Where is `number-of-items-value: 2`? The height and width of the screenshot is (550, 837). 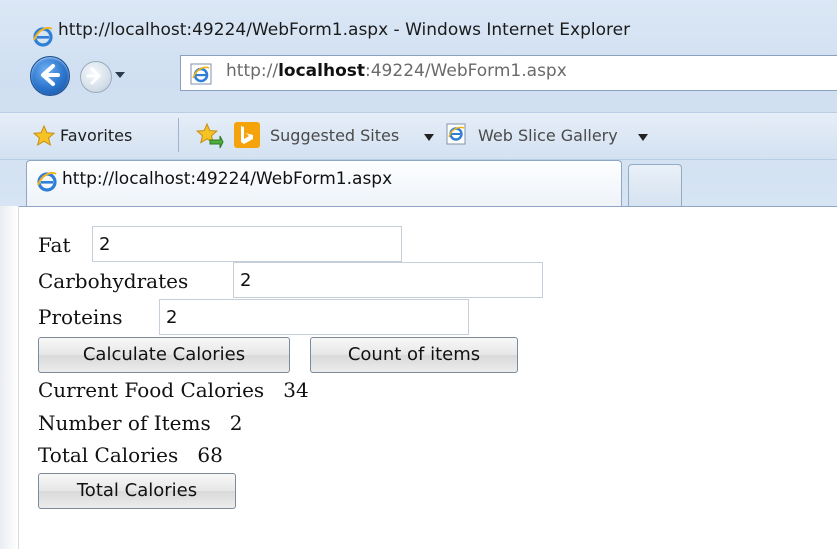
number-of-items-value: 2 is located at coordinates (236, 423).